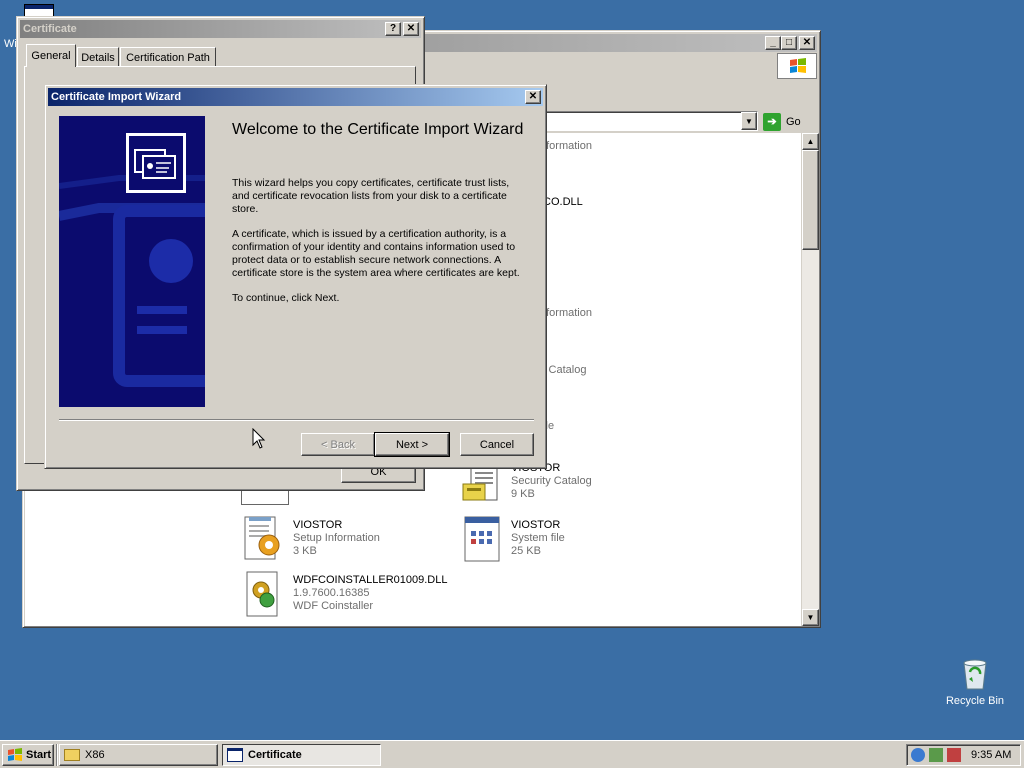 The width and height of the screenshot is (1024, 768). What do you see at coordinates (50, 29) in the screenshot?
I see `certificate-title: Certificate` at bounding box center [50, 29].